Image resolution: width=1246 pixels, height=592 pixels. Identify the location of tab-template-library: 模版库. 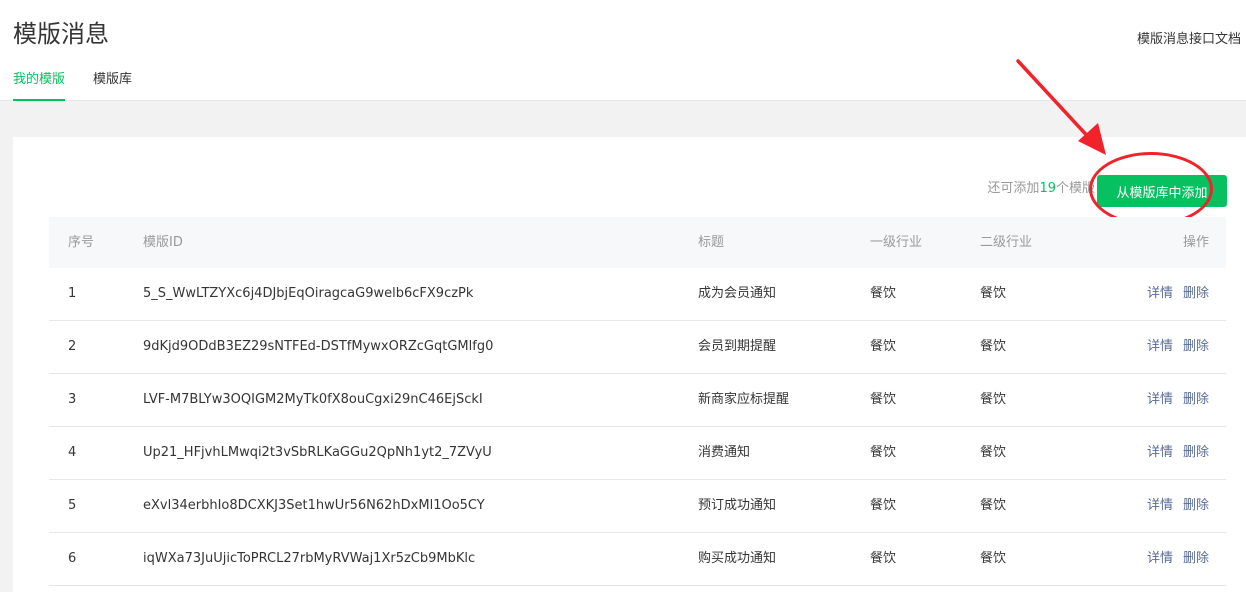
(112, 85).